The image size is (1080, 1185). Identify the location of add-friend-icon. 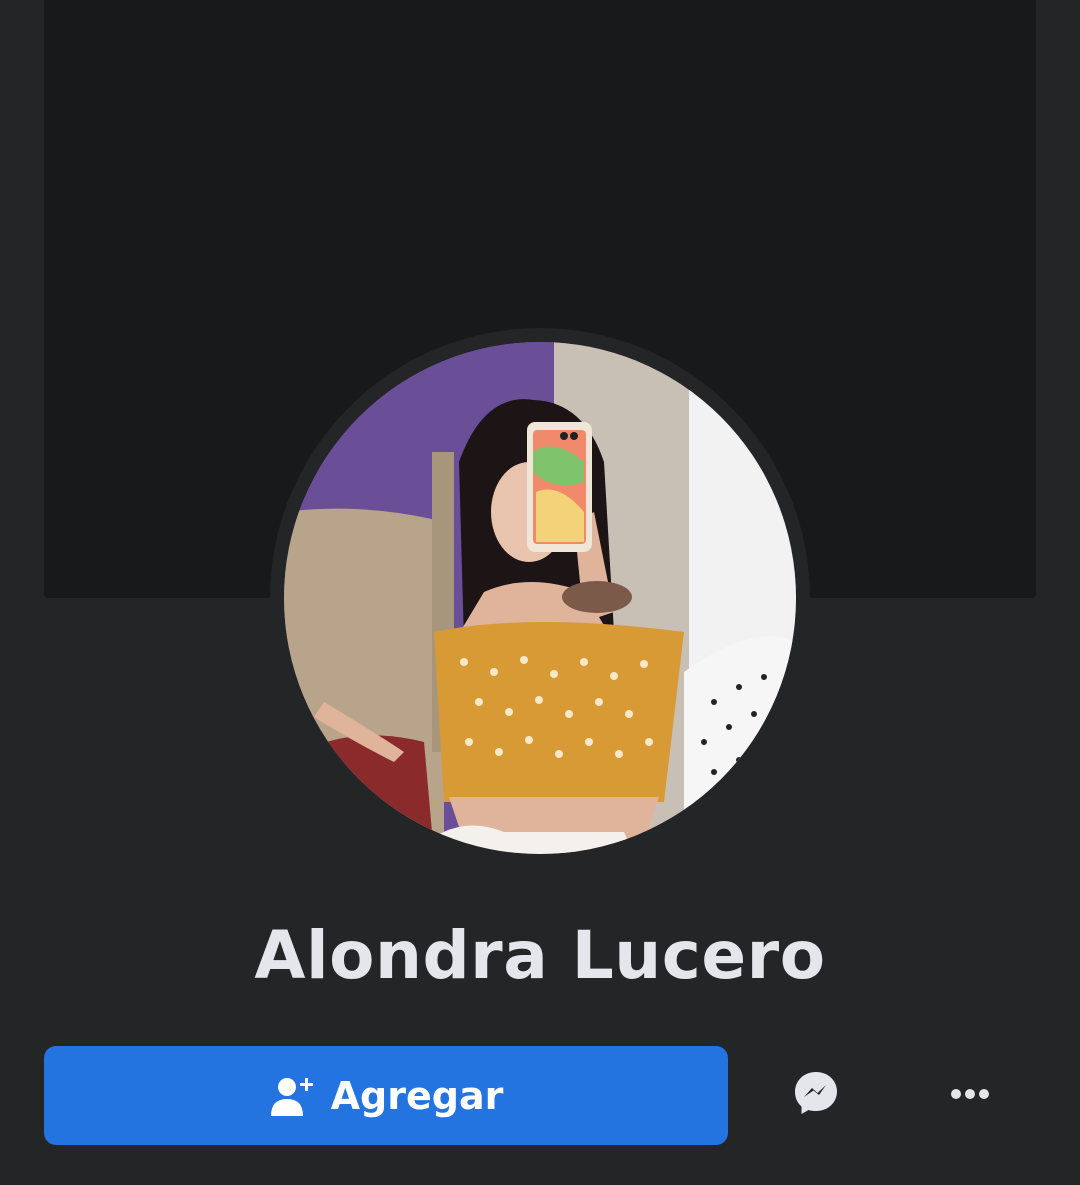
(292, 1096).